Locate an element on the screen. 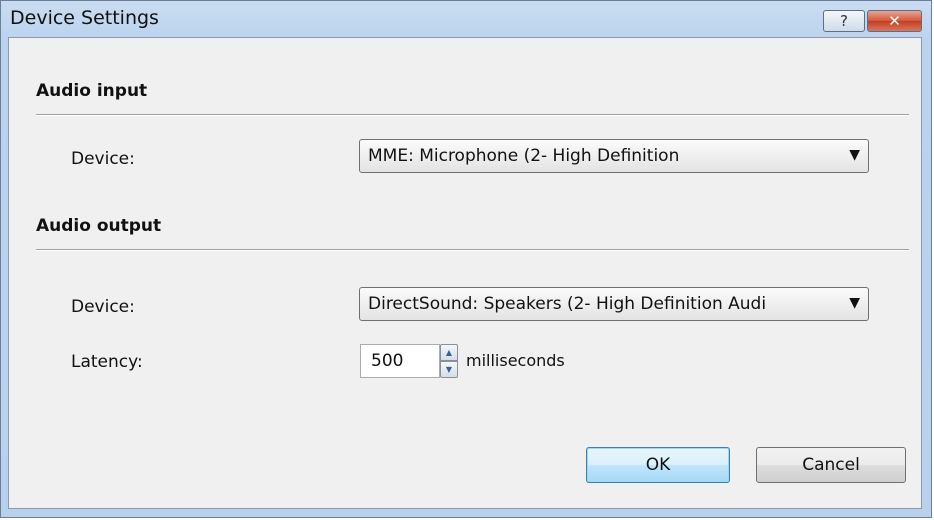 The height and width of the screenshot is (520, 934). output-device-label: Device: is located at coordinates (103, 307).